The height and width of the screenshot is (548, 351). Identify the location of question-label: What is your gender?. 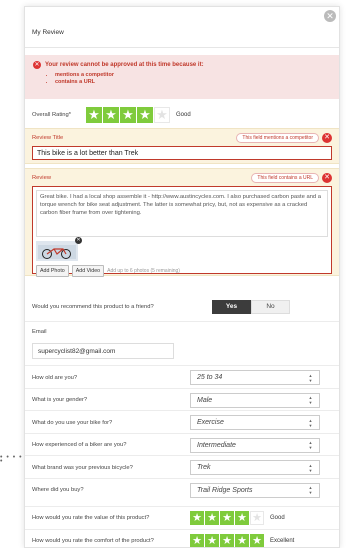
(60, 400).